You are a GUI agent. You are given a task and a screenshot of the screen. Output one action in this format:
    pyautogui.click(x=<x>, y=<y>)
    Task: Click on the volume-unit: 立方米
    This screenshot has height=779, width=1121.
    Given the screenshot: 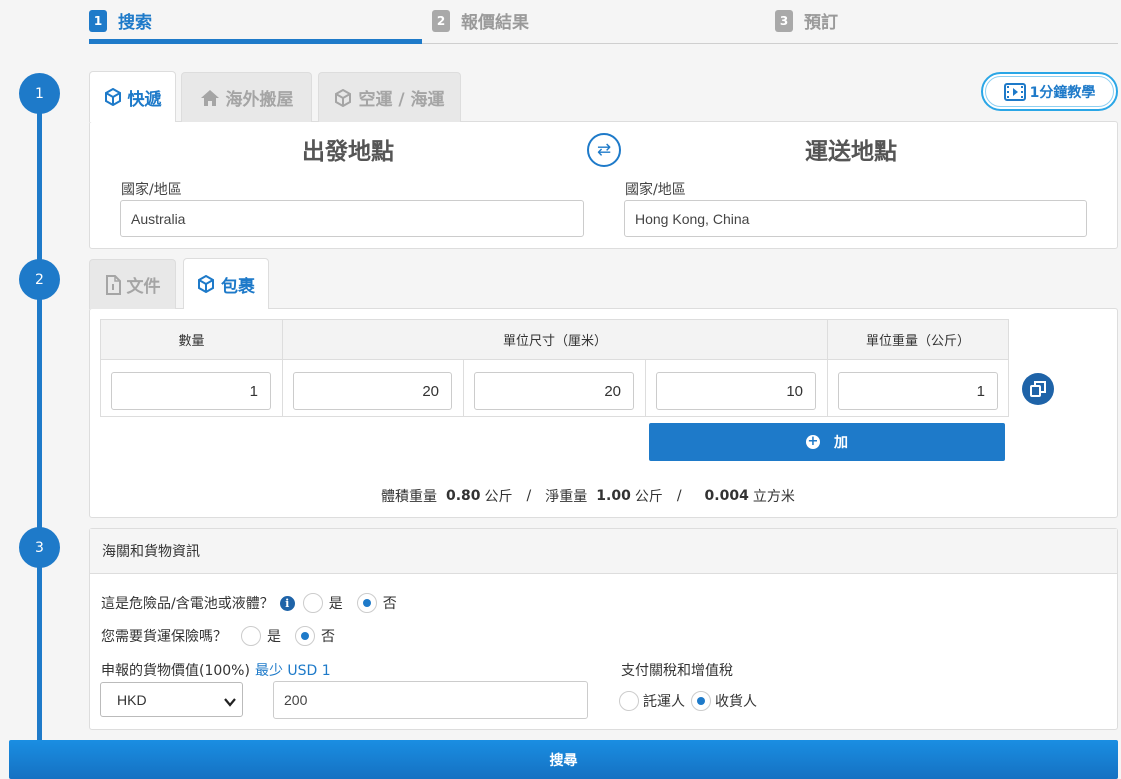 What is the action you would take?
    pyautogui.click(x=773, y=497)
    